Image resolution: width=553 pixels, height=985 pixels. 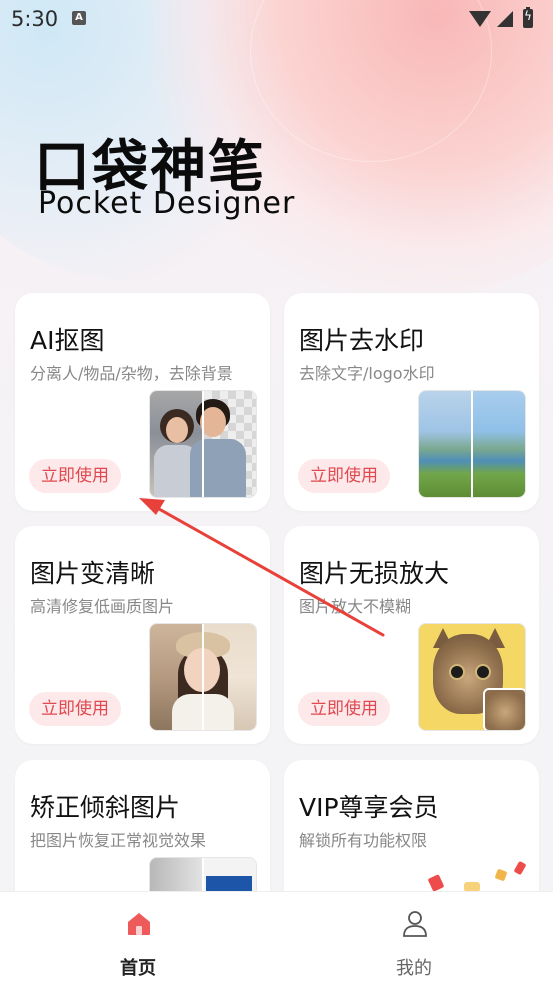 What do you see at coordinates (203, 677) in the screenshot?
I see `portrait-enhance-thumbnail` at bounding box center [203, 677].